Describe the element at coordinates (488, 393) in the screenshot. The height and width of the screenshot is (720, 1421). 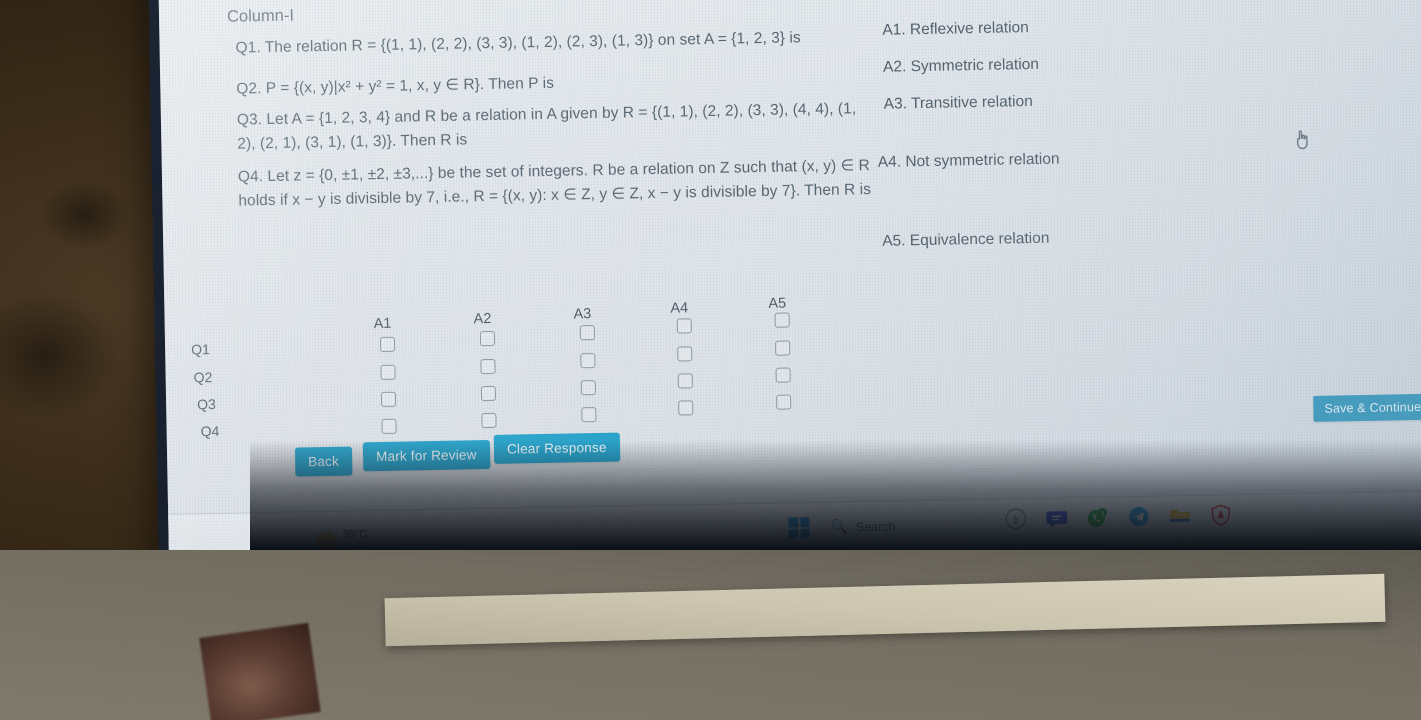
I see `matrix-checkbox-q3-a2` at that location.